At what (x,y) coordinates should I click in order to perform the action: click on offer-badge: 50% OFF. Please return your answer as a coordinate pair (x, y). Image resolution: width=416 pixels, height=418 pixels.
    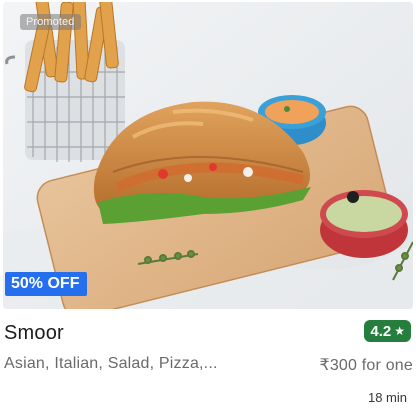
    Looking at the image, I should click on (46, 284).